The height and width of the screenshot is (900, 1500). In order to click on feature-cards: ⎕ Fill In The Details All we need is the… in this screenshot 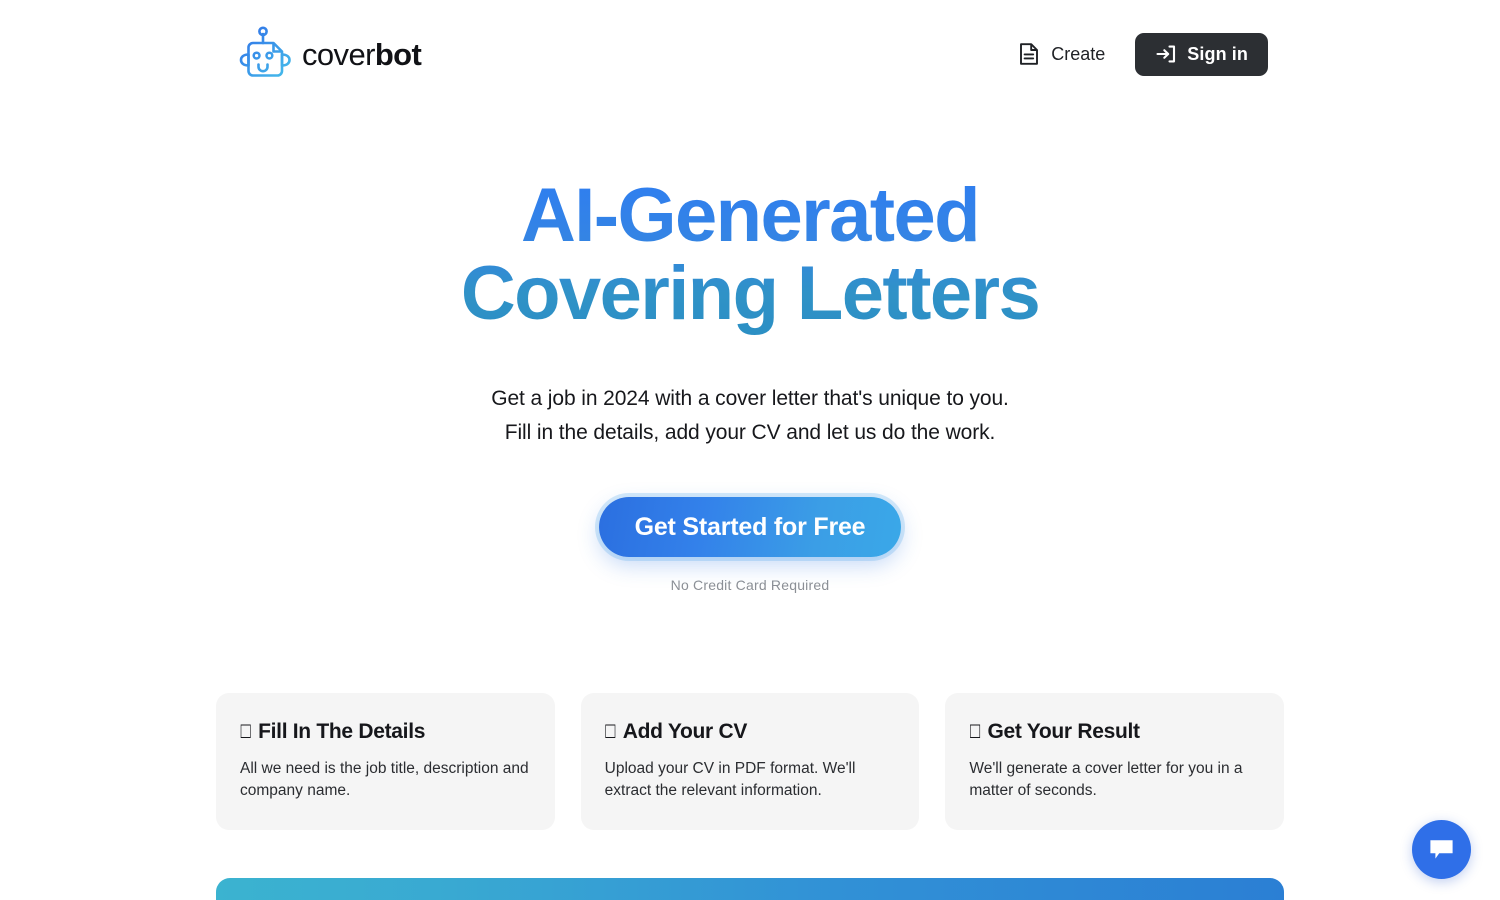, I will do `click(750, 762)`.